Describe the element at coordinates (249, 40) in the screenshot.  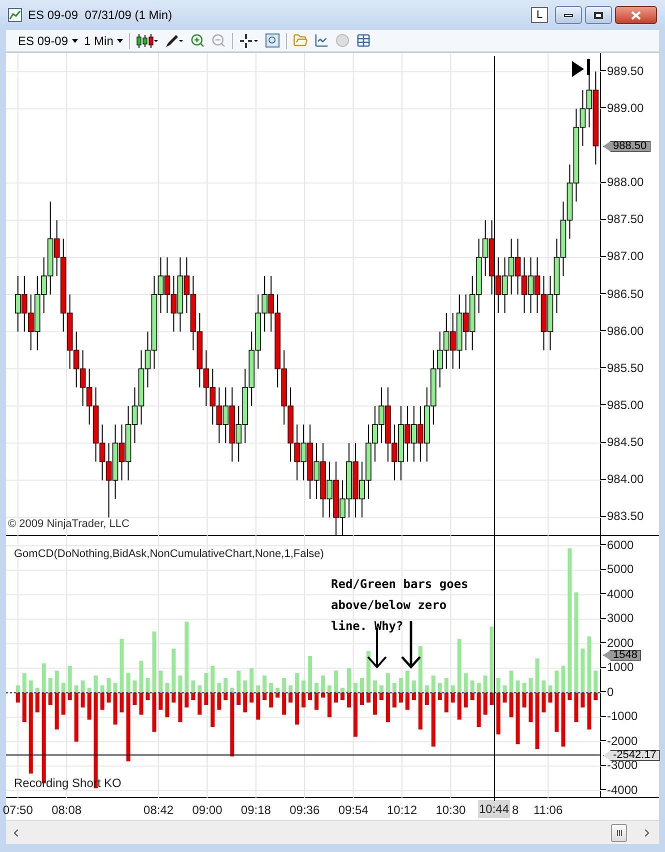
I see `crosshair-icon` at that location.